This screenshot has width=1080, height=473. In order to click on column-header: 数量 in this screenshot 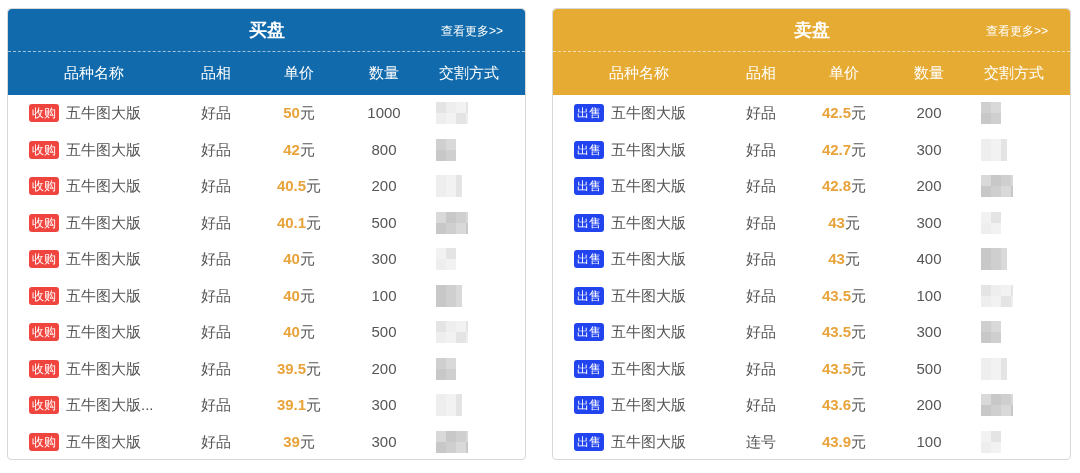, I will do `click(384, 73)`.